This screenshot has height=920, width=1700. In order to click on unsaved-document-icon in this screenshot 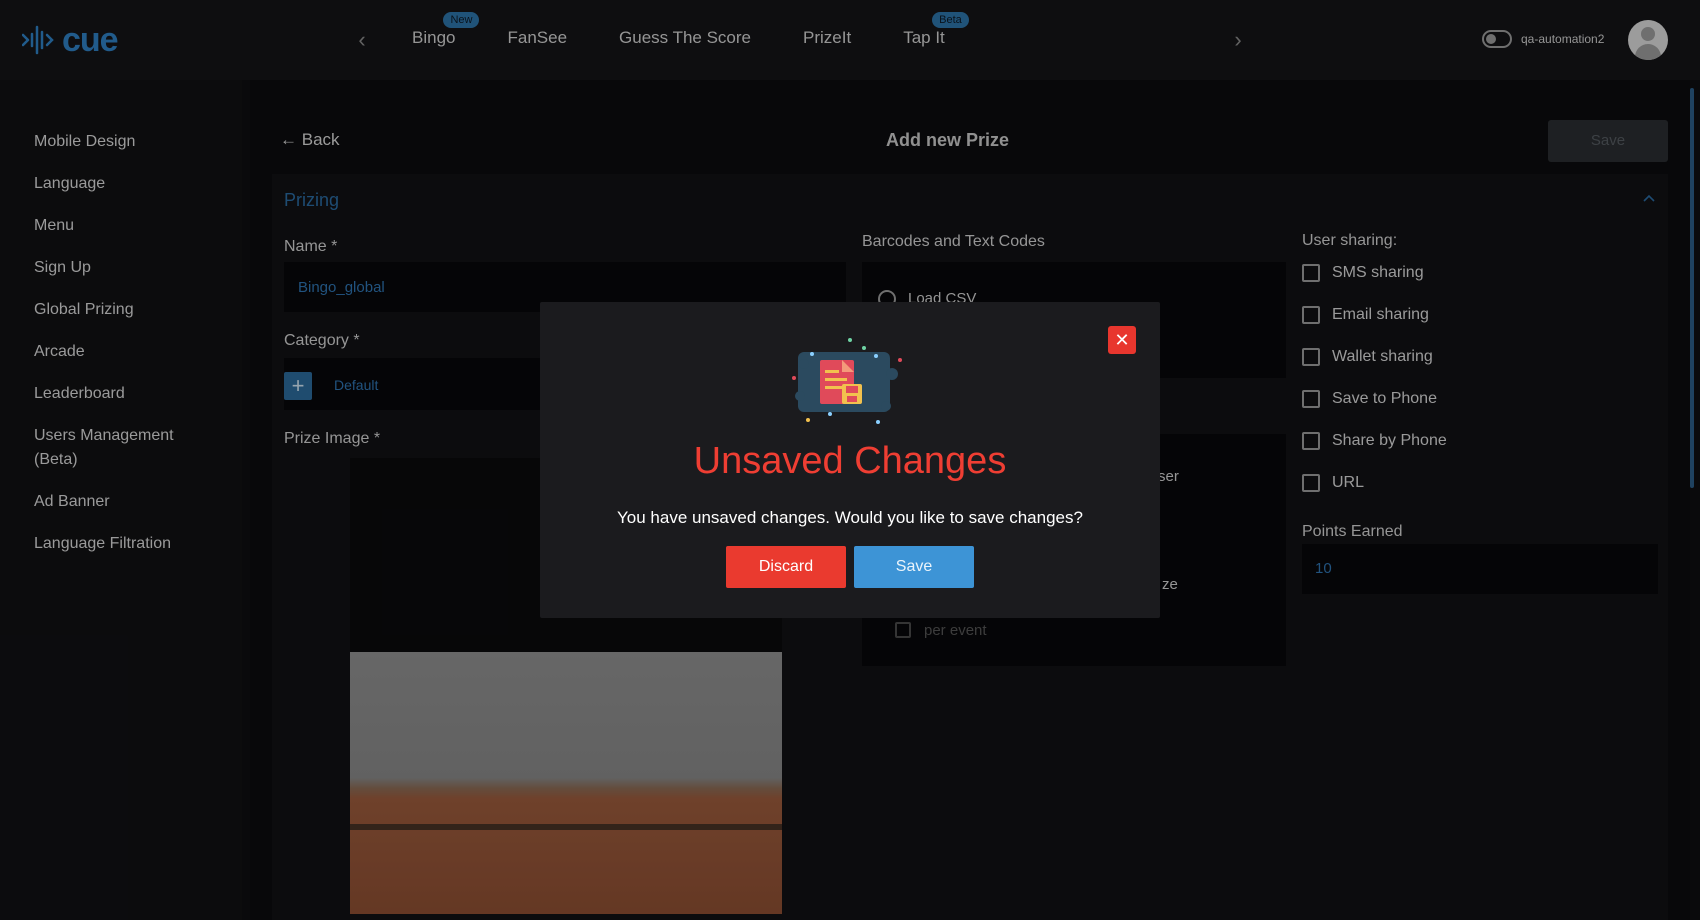, I will do `click(847, 381)`.